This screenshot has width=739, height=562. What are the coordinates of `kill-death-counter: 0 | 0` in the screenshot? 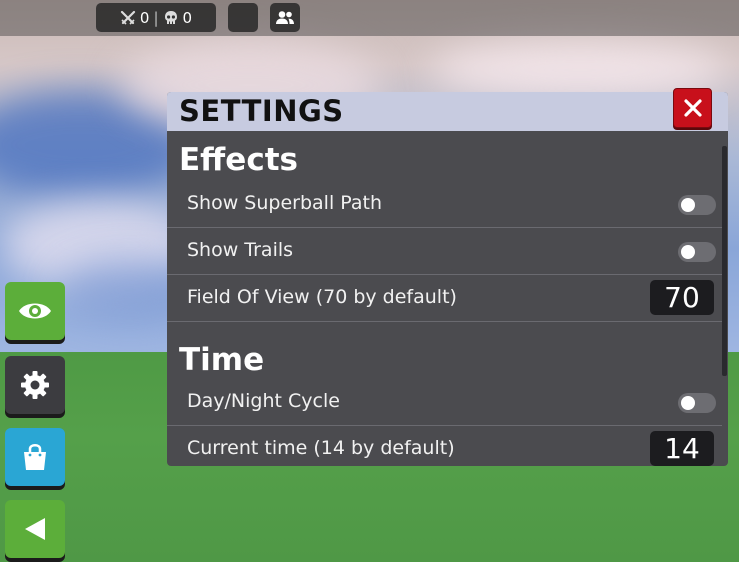 It's located at (156, 17).